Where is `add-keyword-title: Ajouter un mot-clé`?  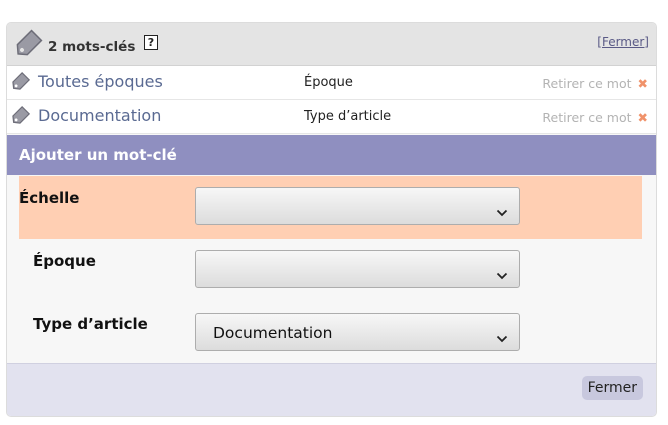 add-keyword-title: Ajouter un mot-clé is located at coordinates (98, 155).